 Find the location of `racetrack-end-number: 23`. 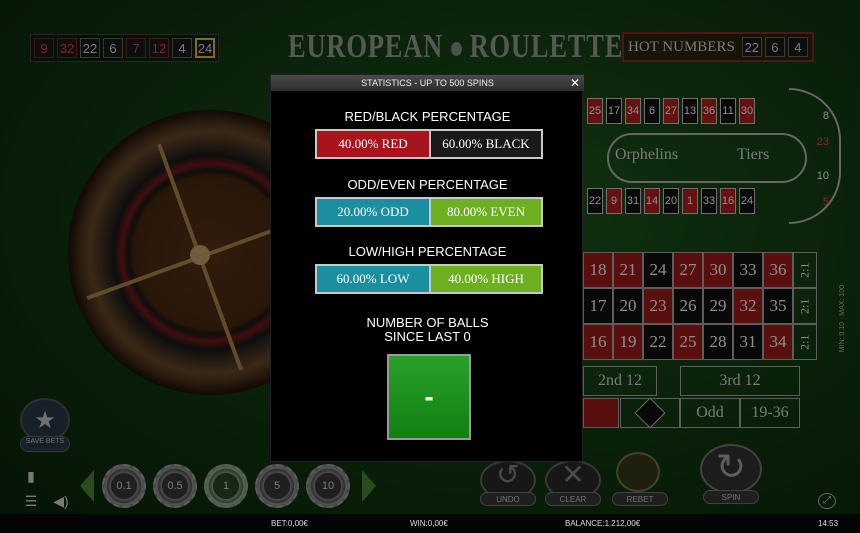

racetrack-end-number: 23 is located at coordinates (823, 142).